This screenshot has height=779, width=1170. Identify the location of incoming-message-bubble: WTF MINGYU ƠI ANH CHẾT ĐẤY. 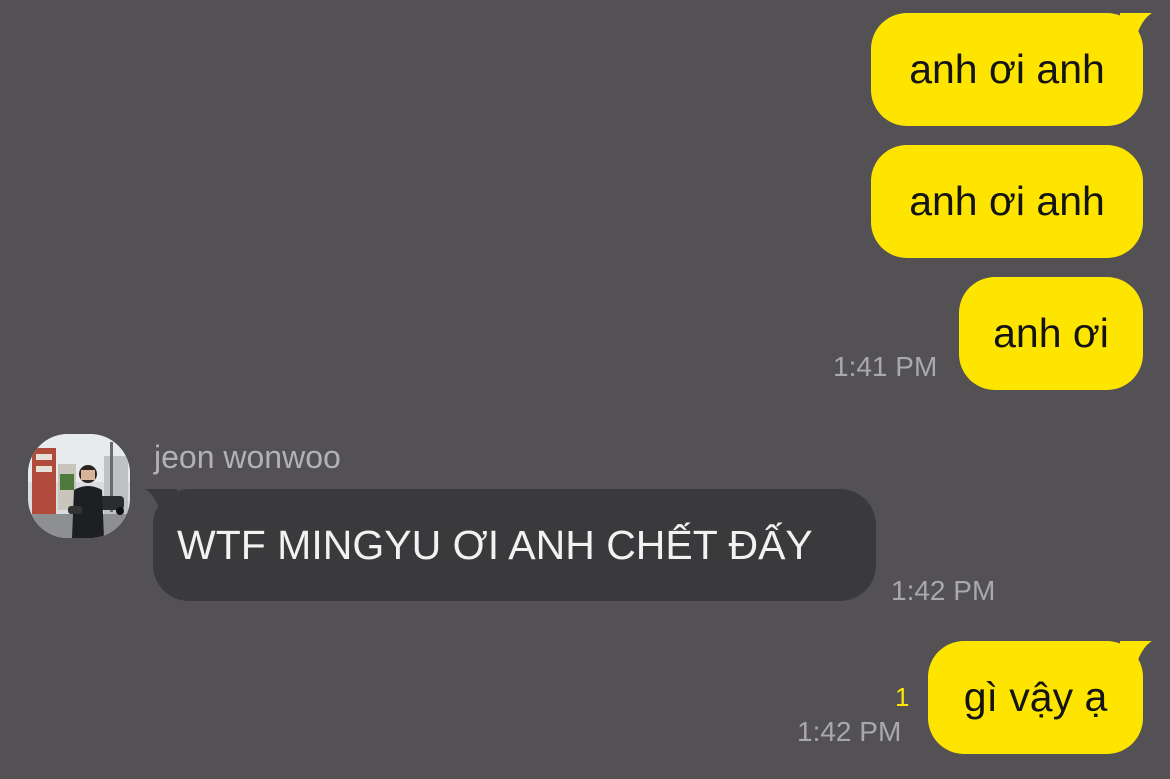
(514, 545).